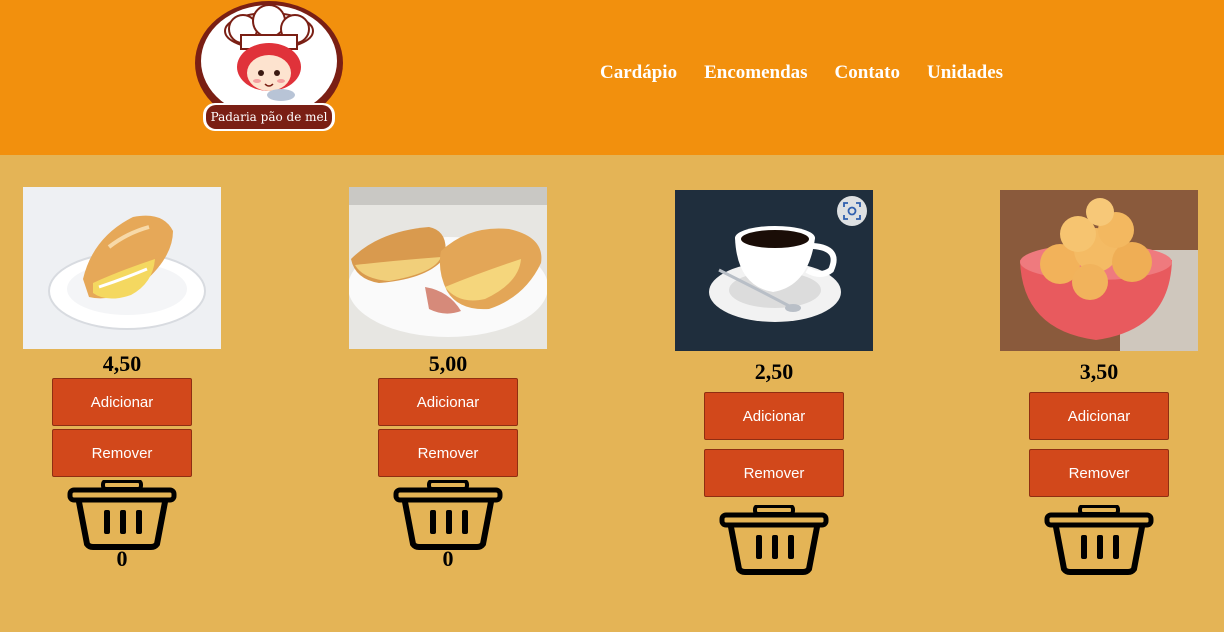 Image resolution: width=1224 pixels, height=632 pixels. Describe the element at coordinates (122, 363) in the screenshot. I see `product-price: 4,50` at that location.